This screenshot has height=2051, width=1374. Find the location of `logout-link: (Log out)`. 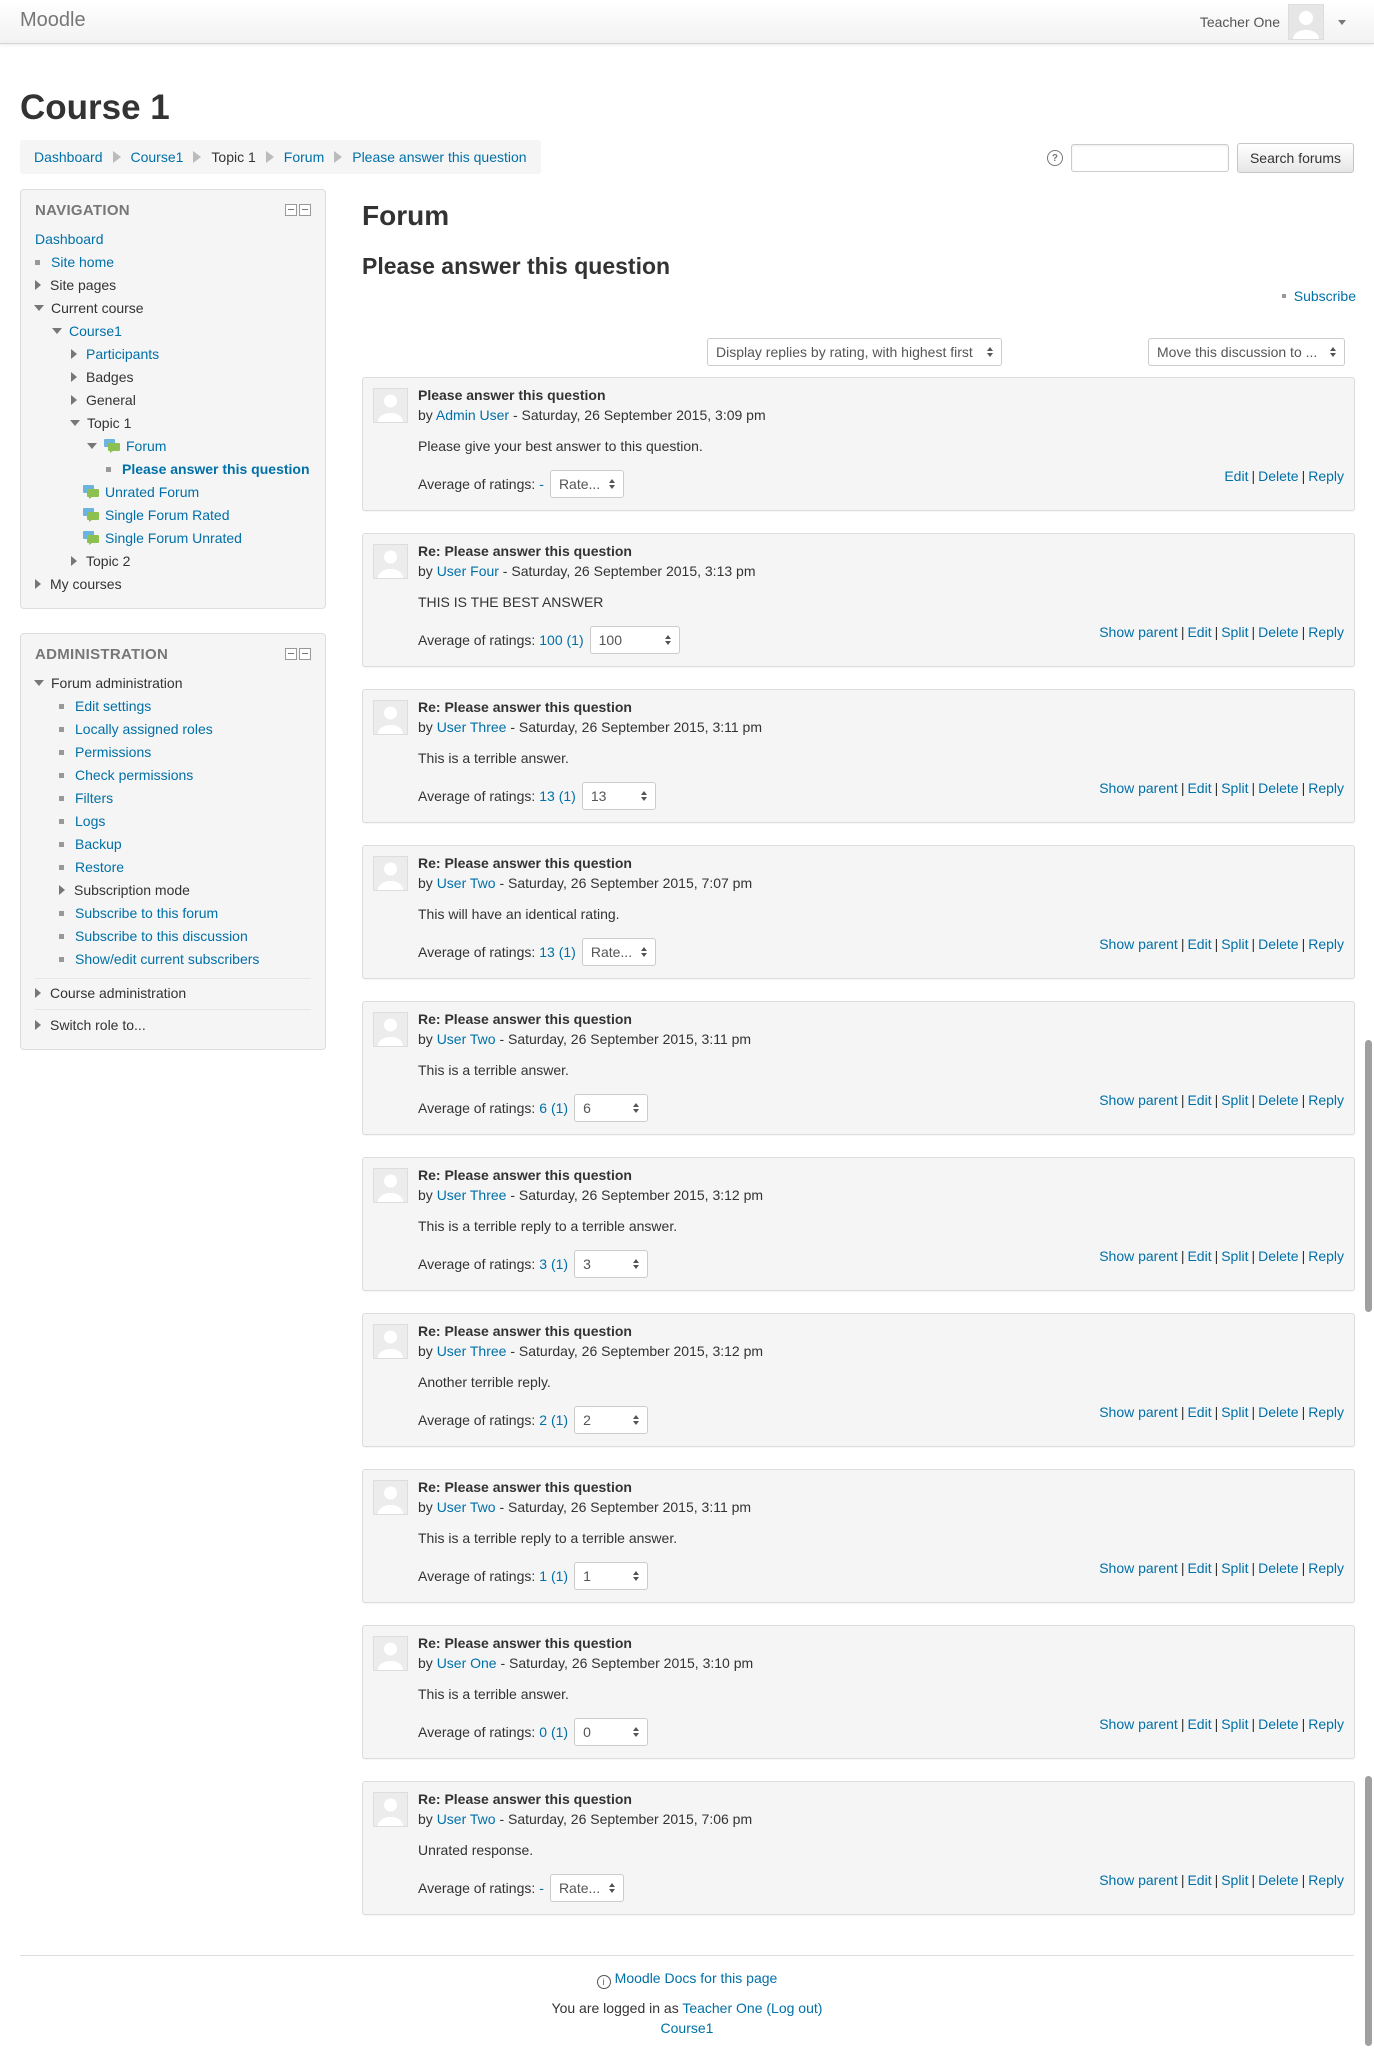

logout-link: (Log out) is located at coordinates (794, 2008).